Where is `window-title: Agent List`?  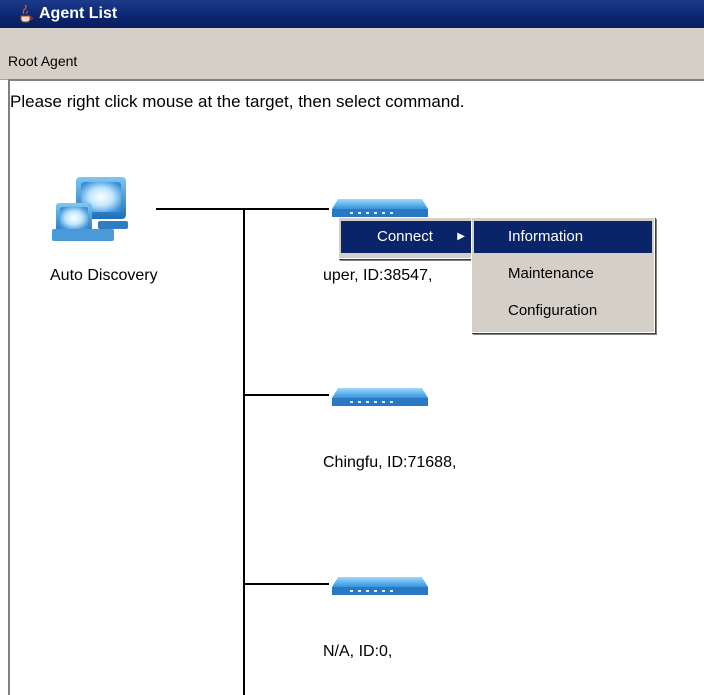
window-title: Agent List is located at coordinates (78, 13).